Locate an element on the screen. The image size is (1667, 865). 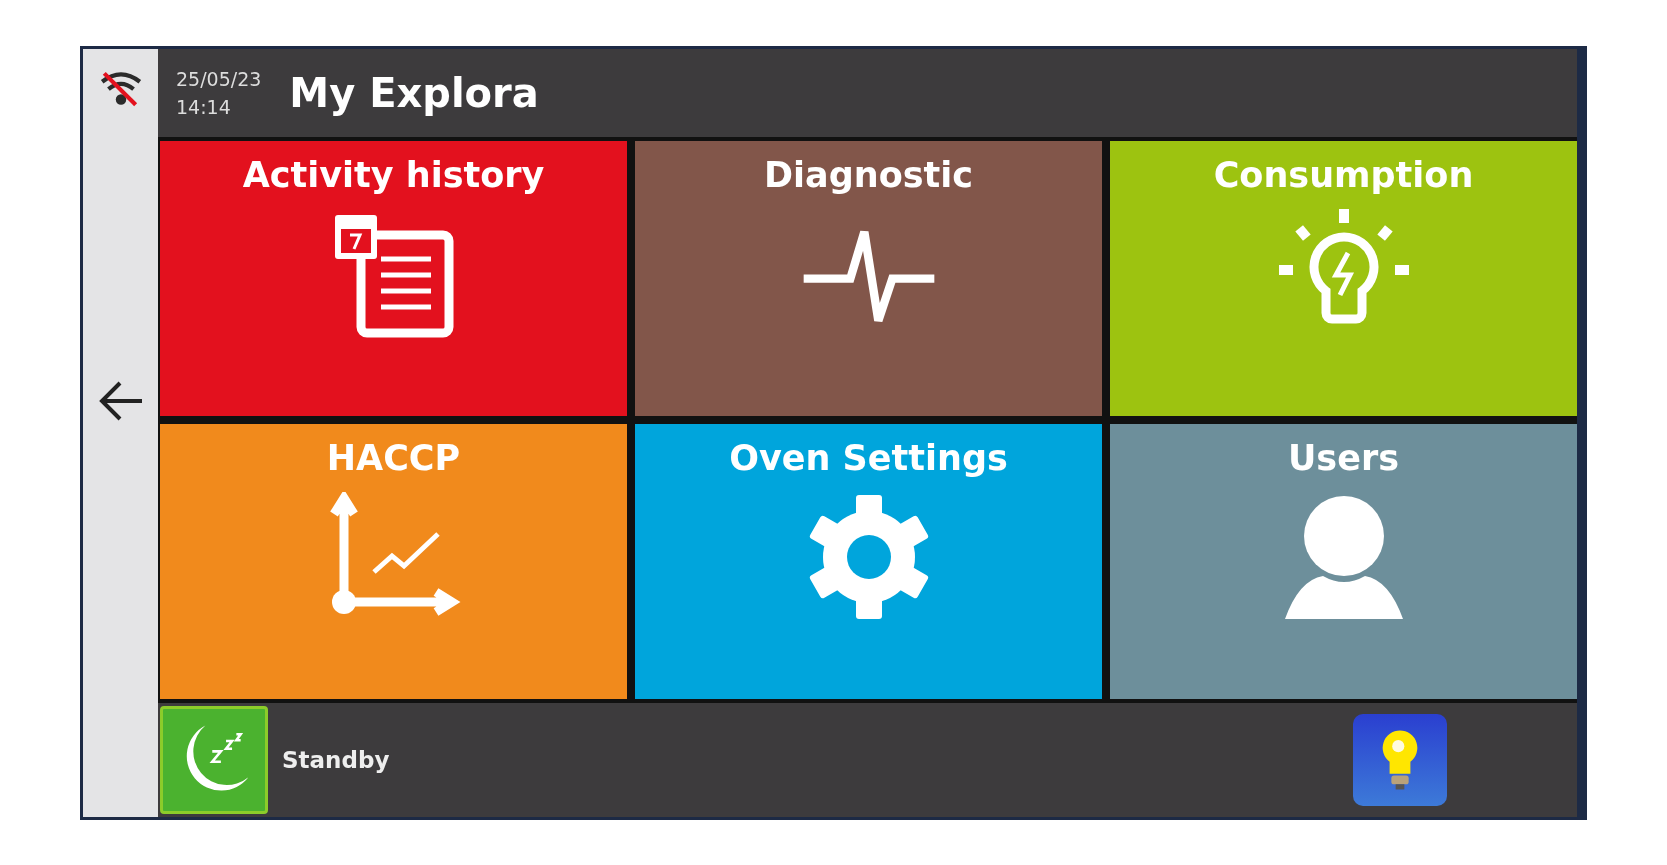
light-button is located at coordinates (1400, 760).